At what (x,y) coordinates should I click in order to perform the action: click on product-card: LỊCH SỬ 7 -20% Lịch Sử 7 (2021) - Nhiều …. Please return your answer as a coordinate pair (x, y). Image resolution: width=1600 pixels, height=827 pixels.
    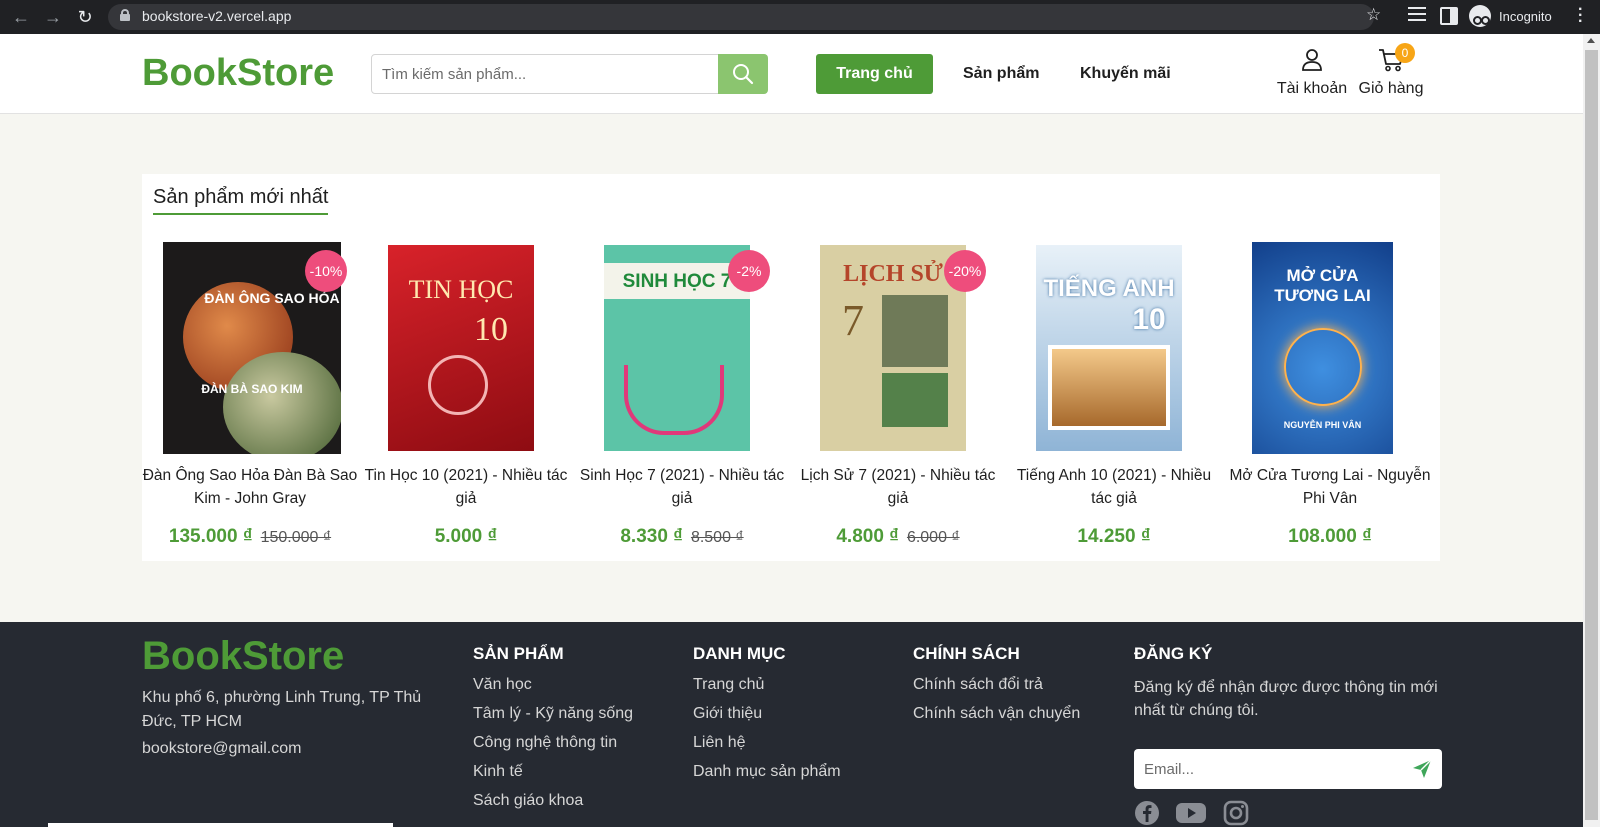
    Looking at the image, I should click on (898, 397).